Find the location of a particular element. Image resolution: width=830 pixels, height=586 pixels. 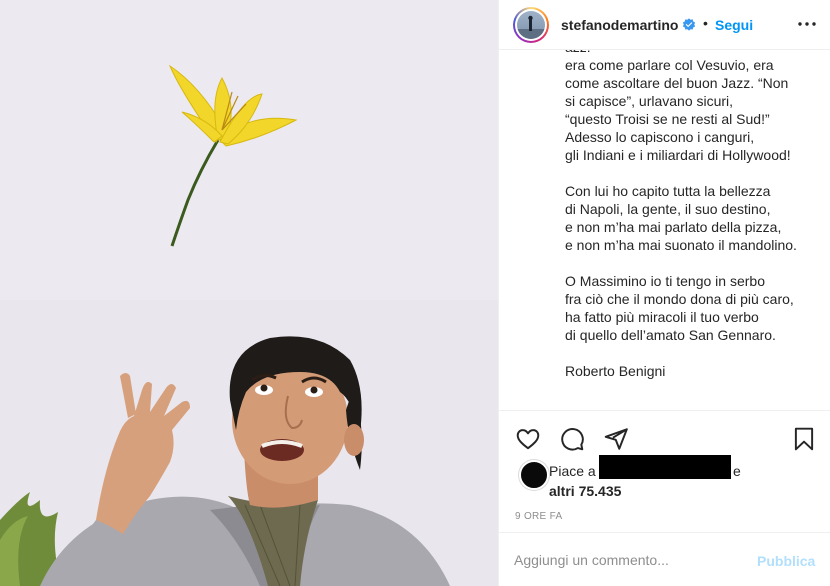

avatar-image is located at coordinates (531, 25).